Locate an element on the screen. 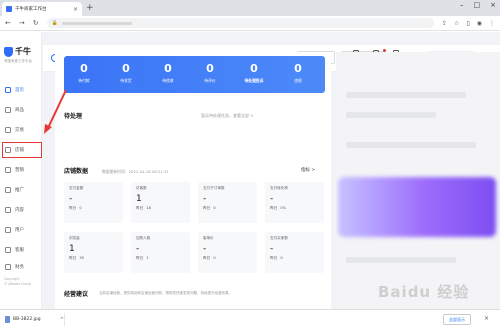 Image resolution: width=500 pixels, height=329 pixels. qianniu-logo-icon is located at coordinates (8, 51).